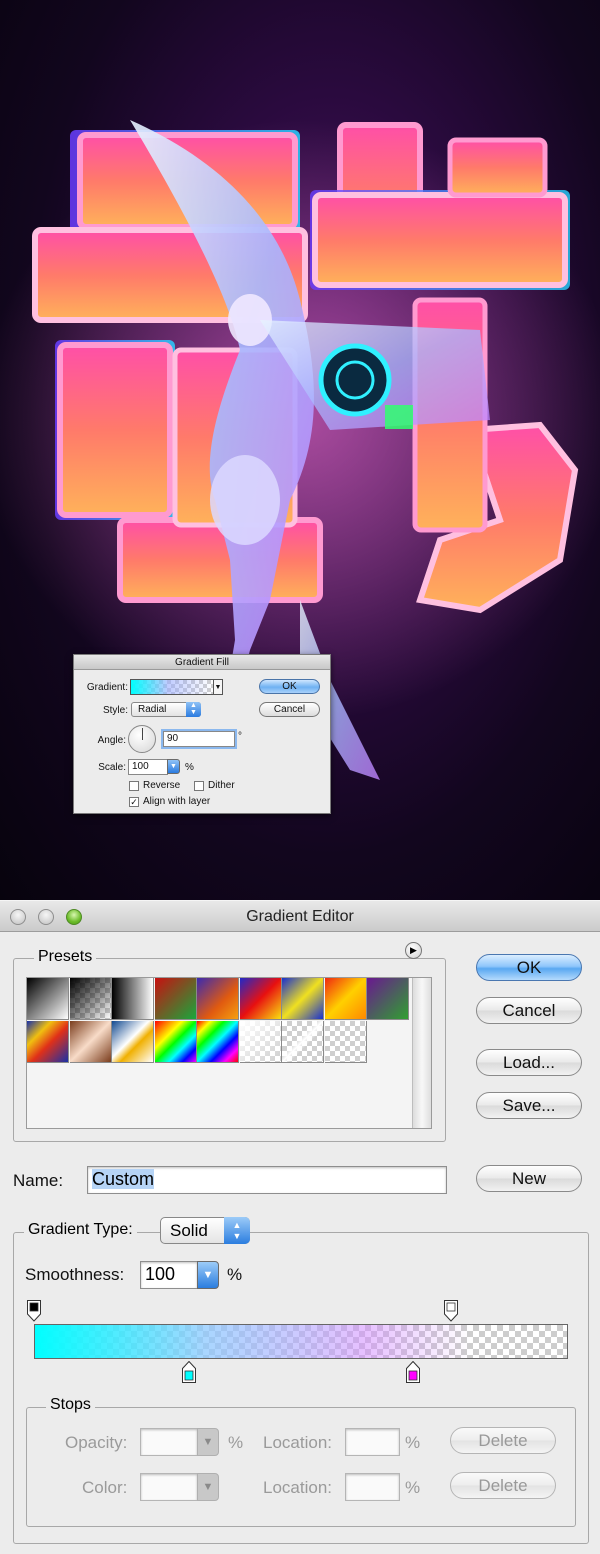 The image size is (600, 1554). Describe the element at coordinates (169, 1487) in the screenshot. I see `color-swatch-field` at that location.